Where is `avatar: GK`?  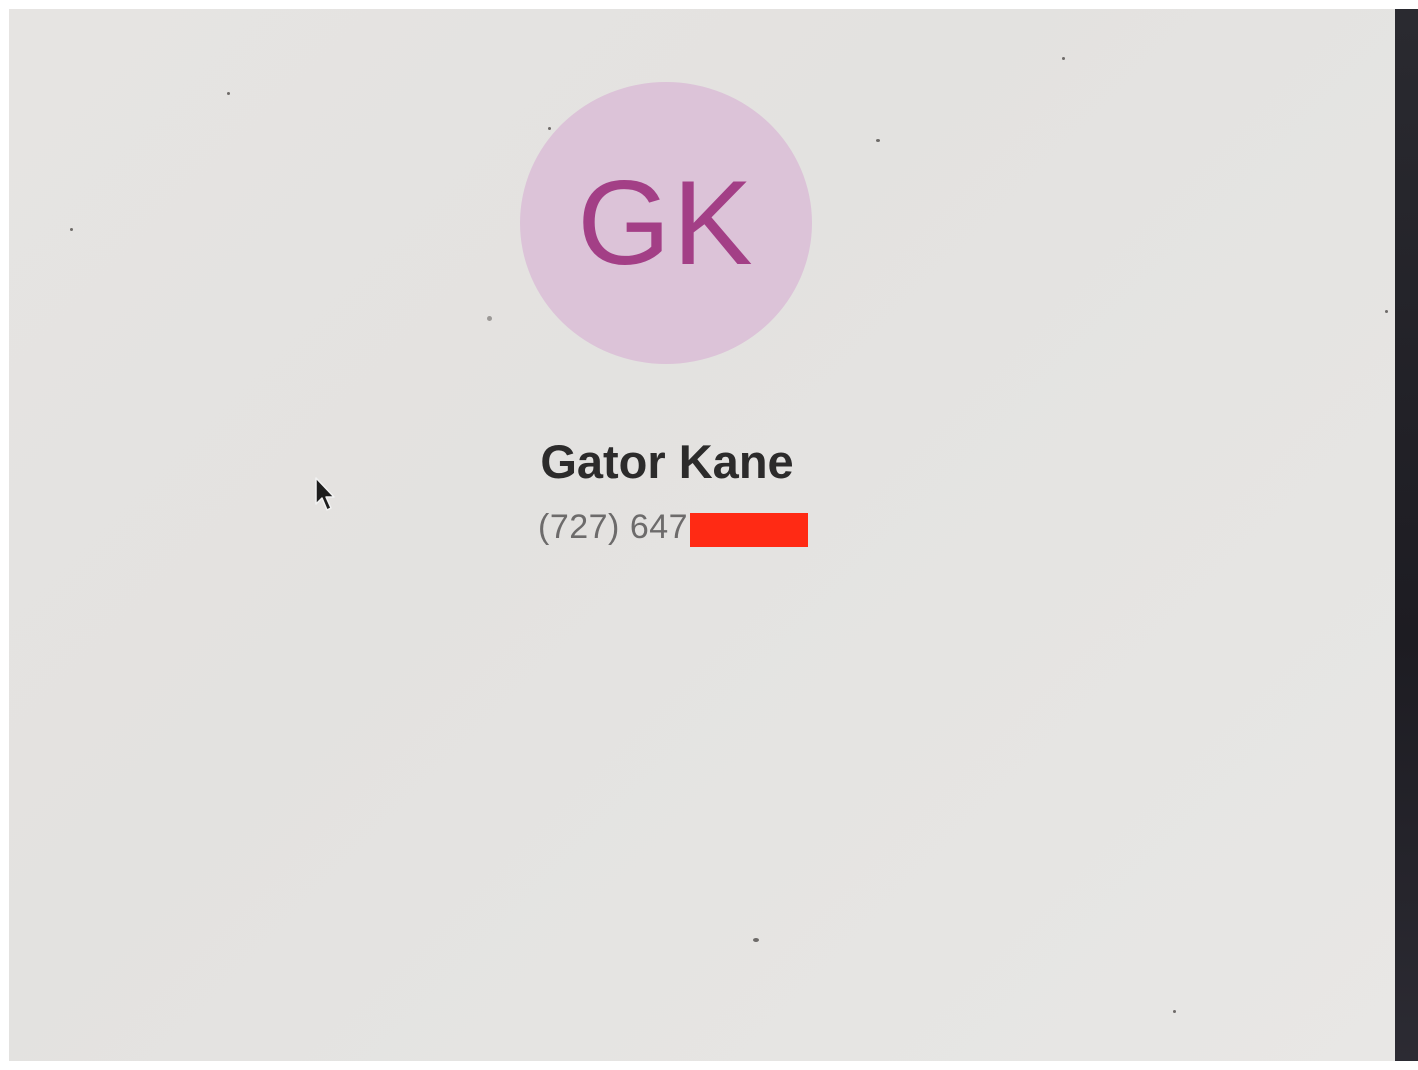 avatar: GK is located at coordinates (666, 223).